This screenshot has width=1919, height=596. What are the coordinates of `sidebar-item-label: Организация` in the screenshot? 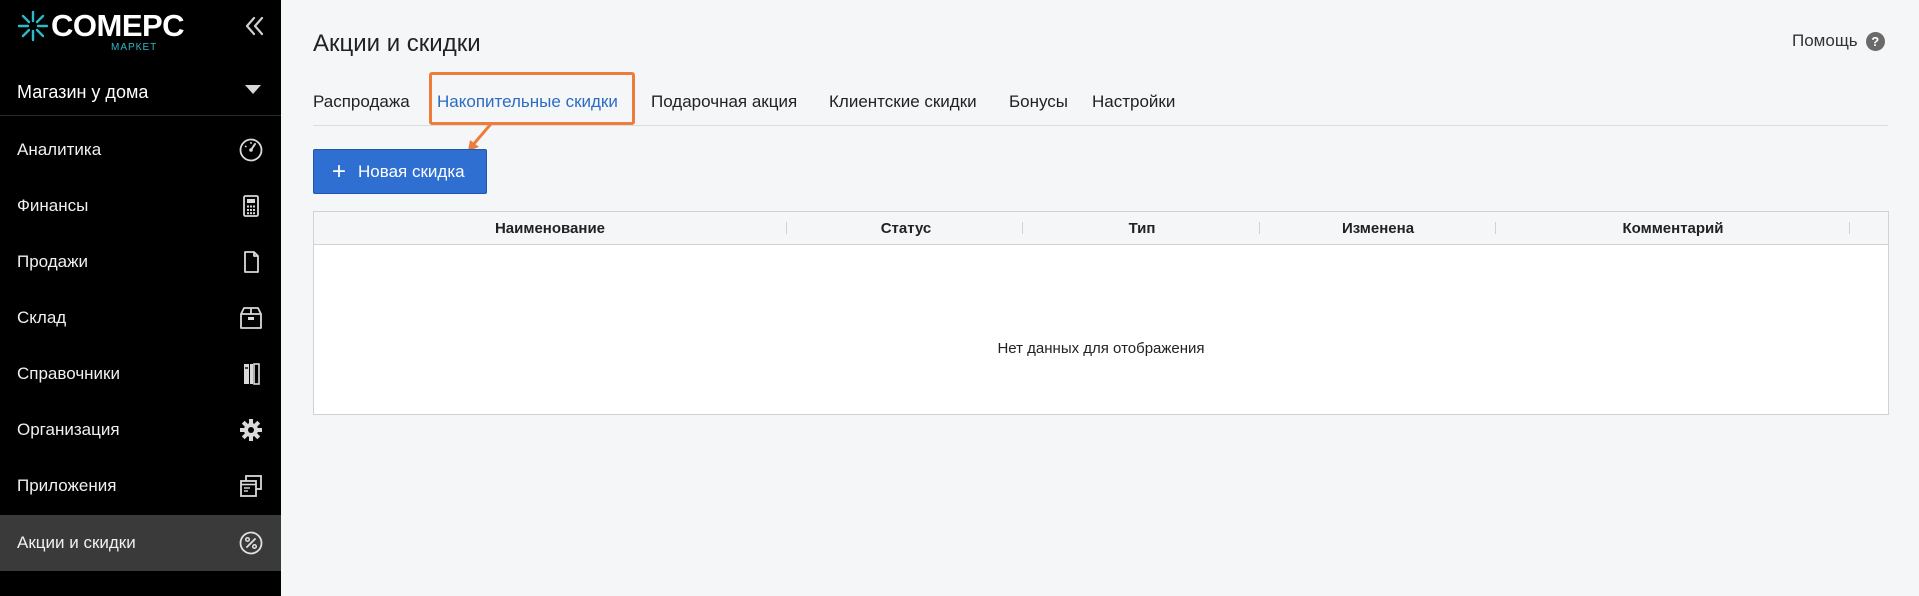 It's located at (68, 429).